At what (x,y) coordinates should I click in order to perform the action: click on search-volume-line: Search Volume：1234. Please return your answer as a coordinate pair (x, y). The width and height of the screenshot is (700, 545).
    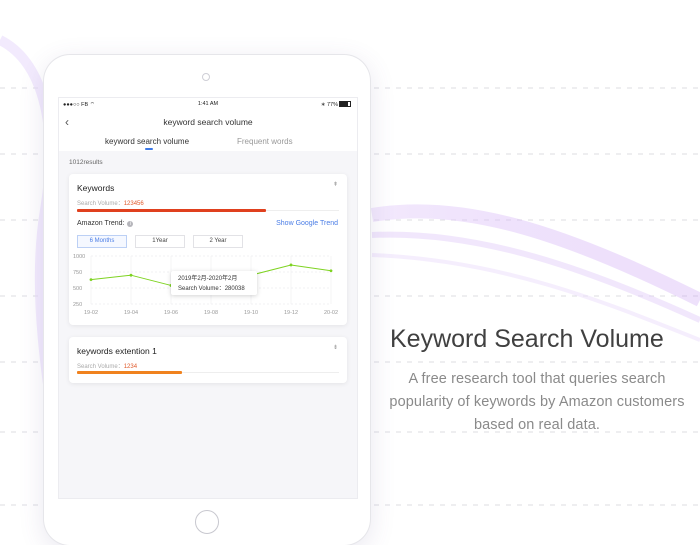
    Looking at the image, I should click on (107, 365).